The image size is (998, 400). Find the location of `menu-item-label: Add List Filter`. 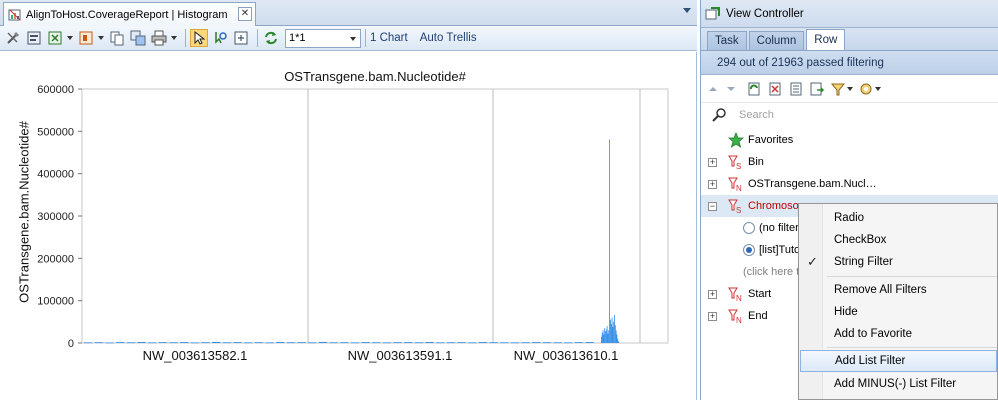

menu-item-label: Add List Filter is located at coordinates (870, 361).